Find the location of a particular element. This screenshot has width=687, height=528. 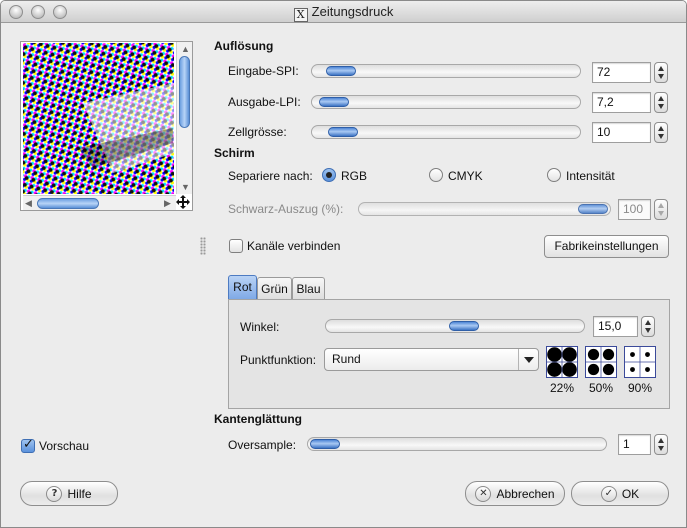

output-lpi-label: Ausgabe-LPI: is located at coordinates (264, 102).